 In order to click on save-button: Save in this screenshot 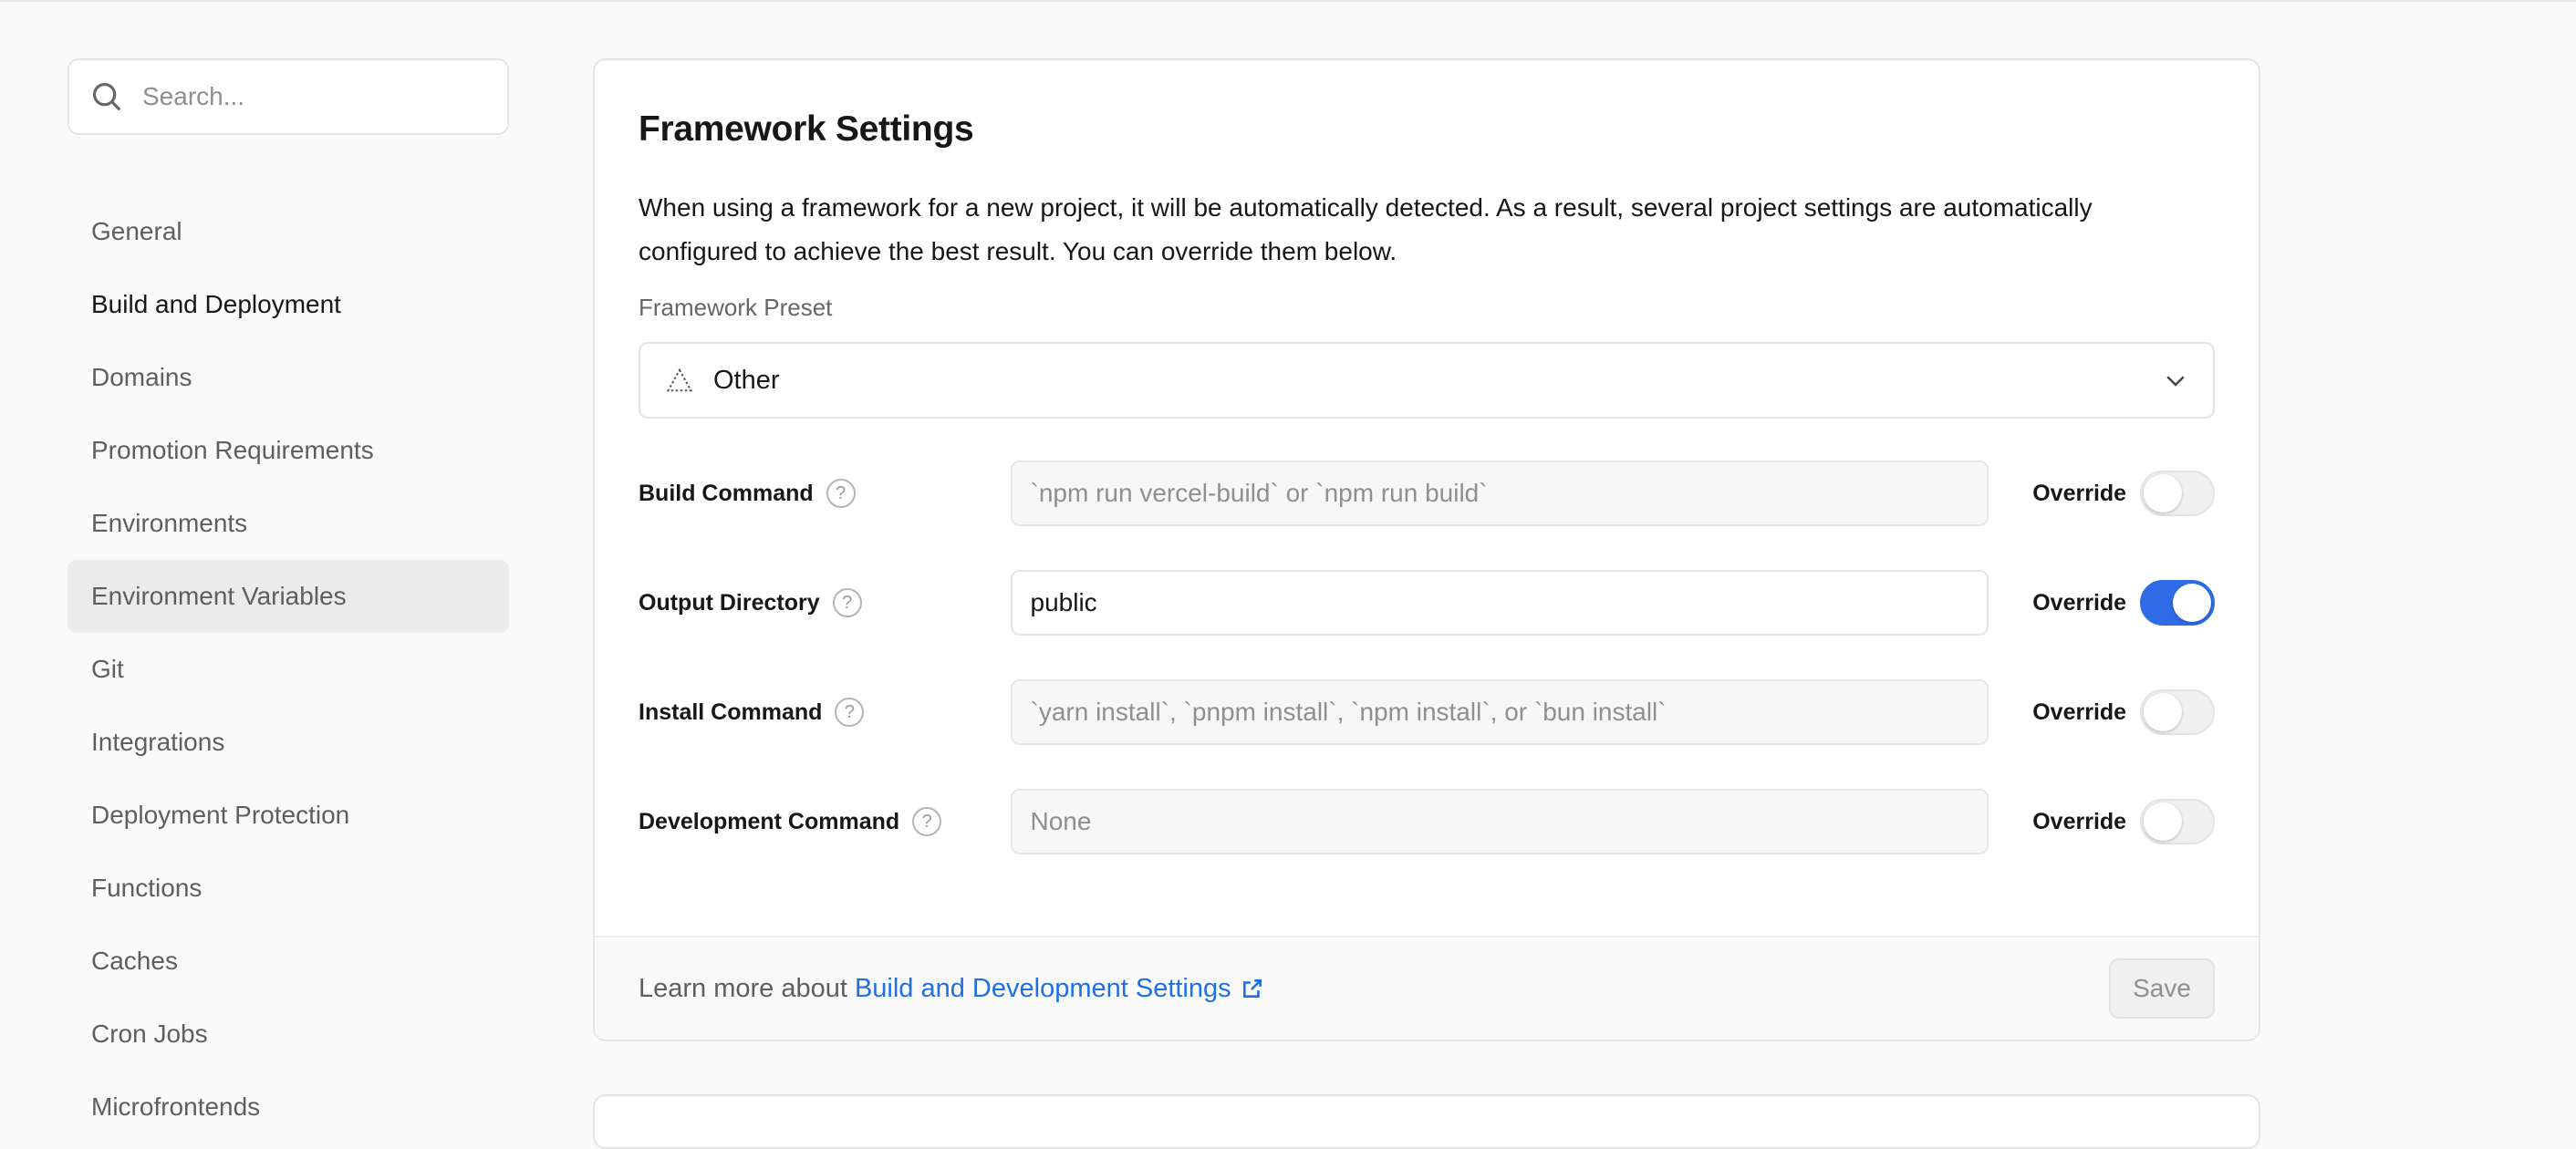, I will do `click(2162, 988)`.